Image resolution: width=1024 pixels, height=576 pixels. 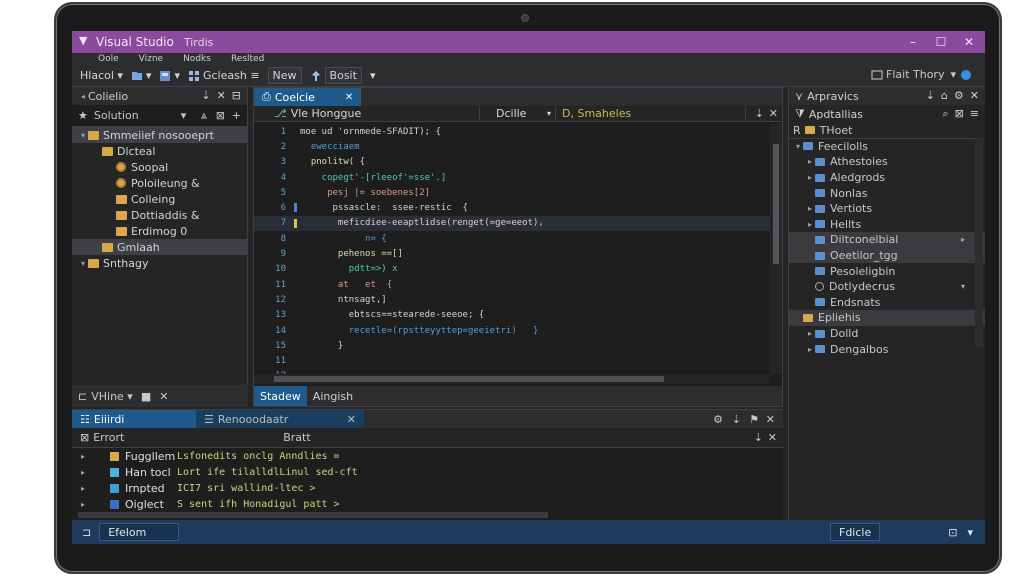 I want to click on property-item: ▾ Feecilolls, so click(x=887, y=147).